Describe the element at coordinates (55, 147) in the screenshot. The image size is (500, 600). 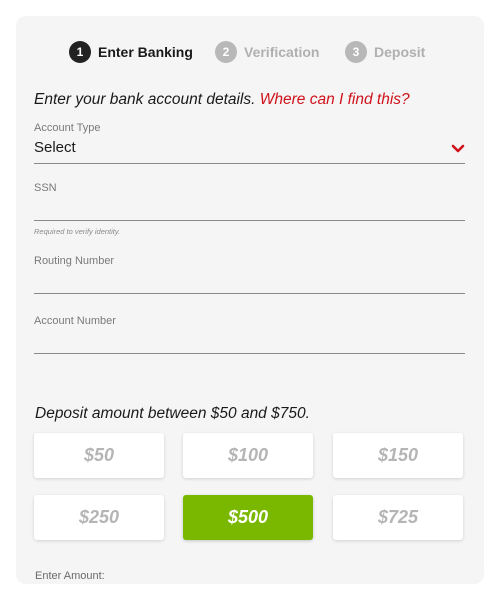
I see `account-type-value: Select` at that location.